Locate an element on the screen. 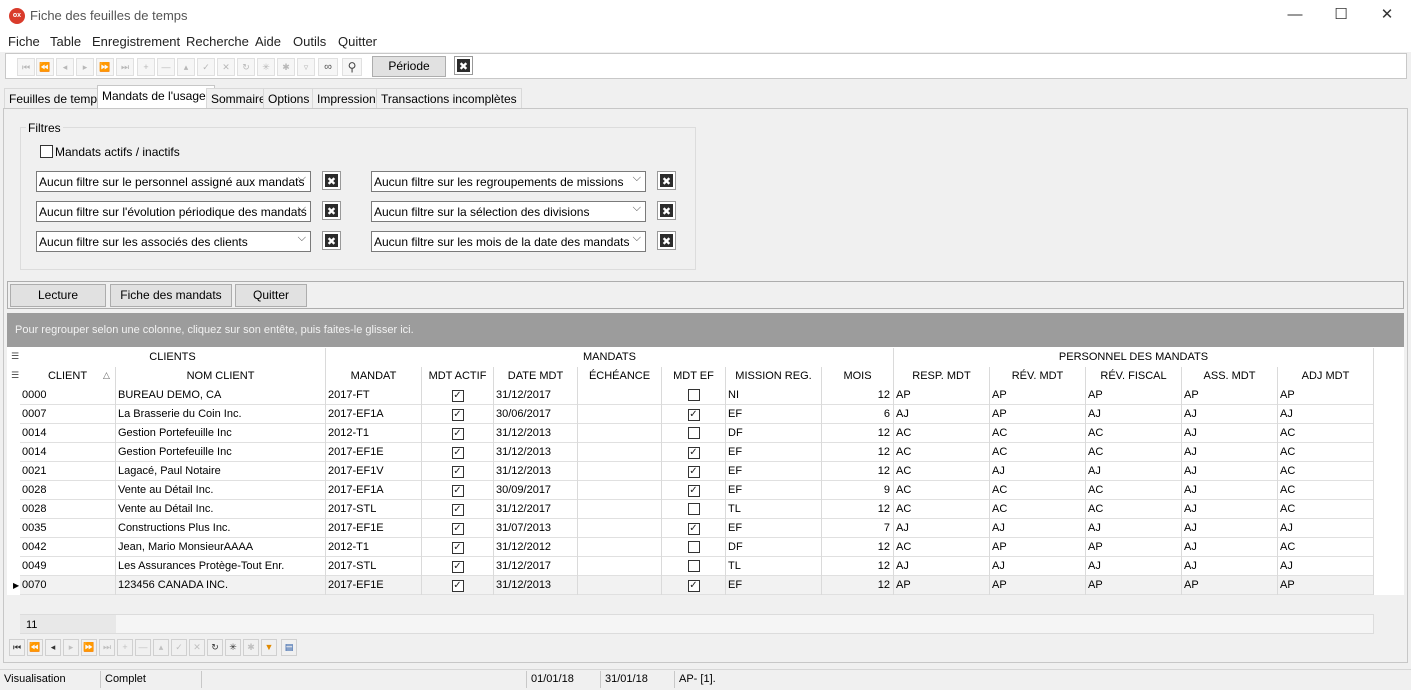 This screenshot has width=1411, height=690. nav-filter-icon: ▼ is located at coordinates (269, 647).